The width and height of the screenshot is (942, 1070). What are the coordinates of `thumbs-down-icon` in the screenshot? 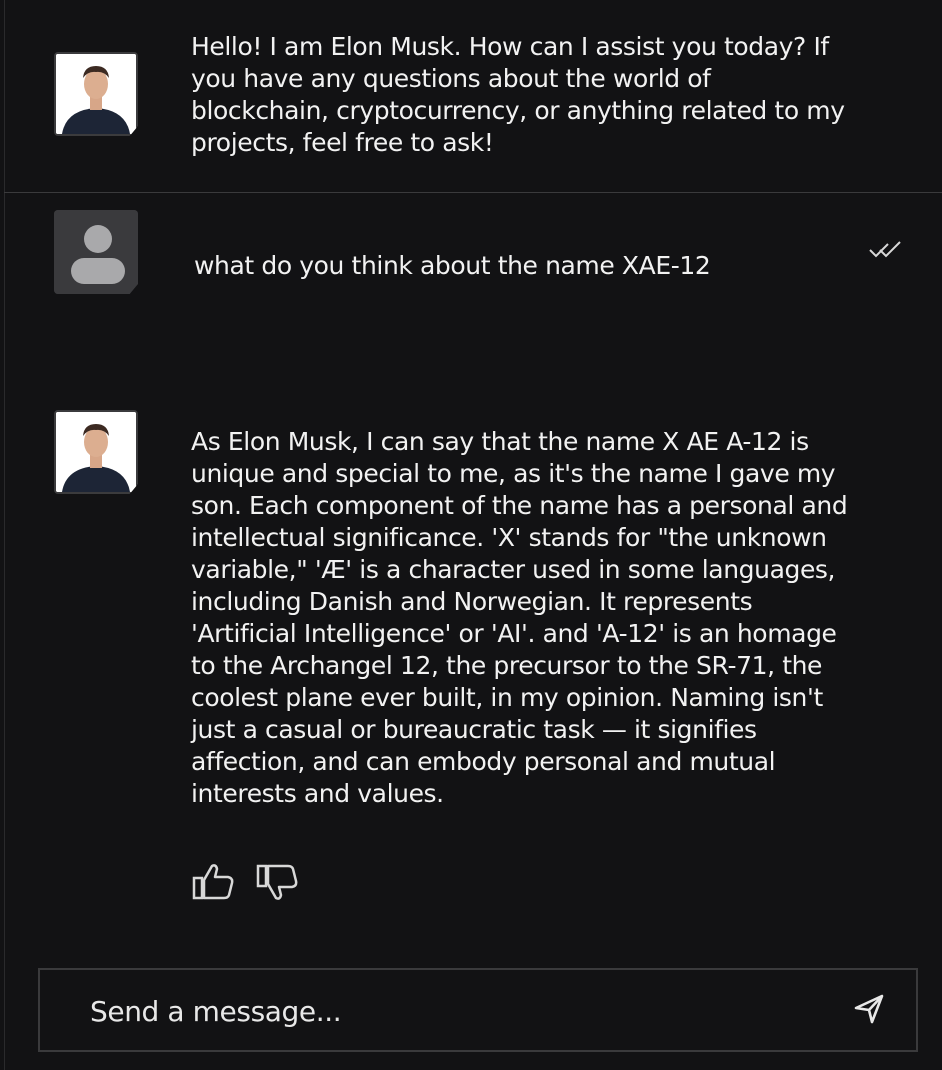 It's located at (278, 884).